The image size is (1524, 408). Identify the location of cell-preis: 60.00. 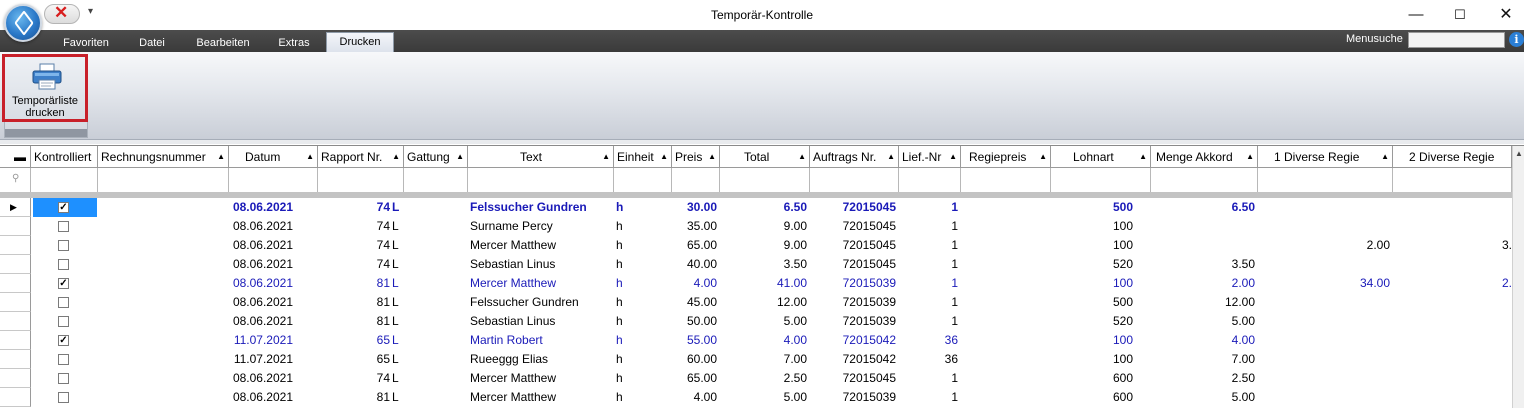
(694, 359).